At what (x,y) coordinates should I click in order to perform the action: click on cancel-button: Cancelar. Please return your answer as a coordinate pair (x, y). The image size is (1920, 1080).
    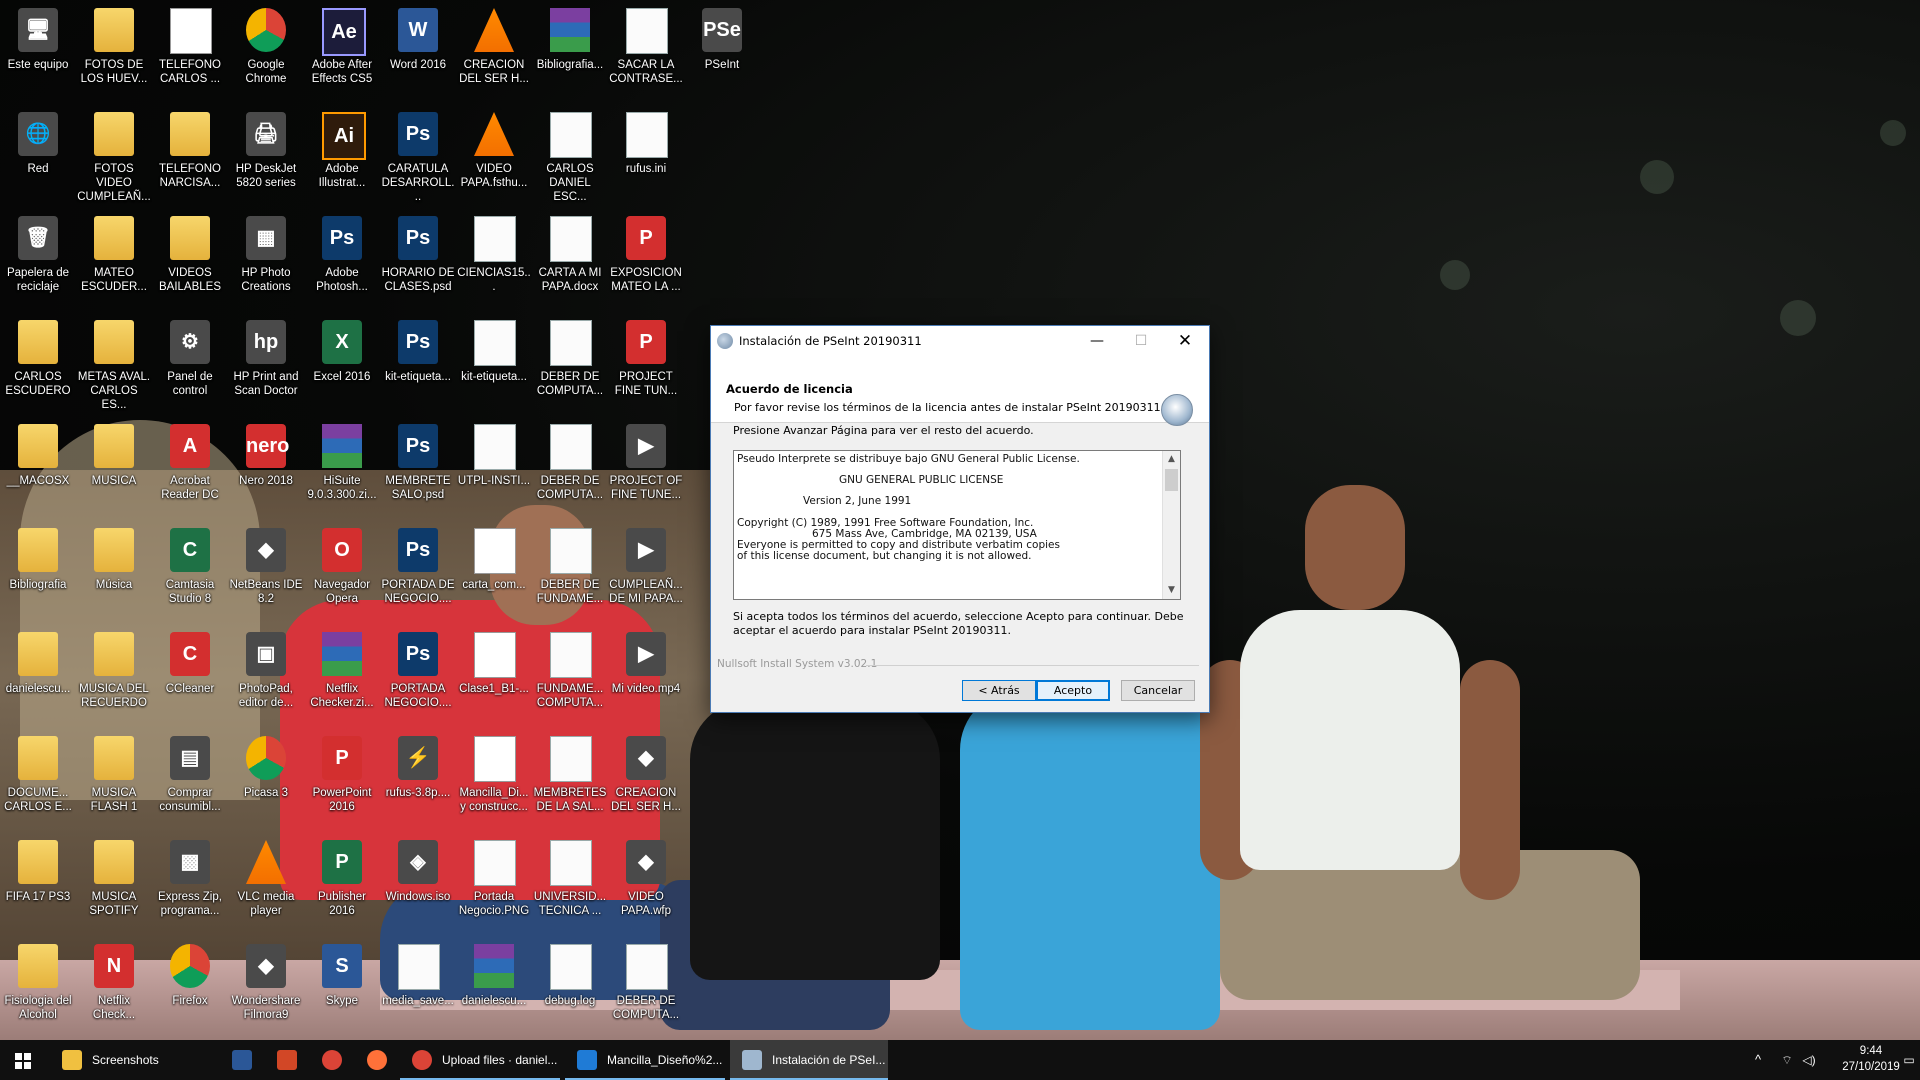
    Looking at the image, I should click on (1158, 690).